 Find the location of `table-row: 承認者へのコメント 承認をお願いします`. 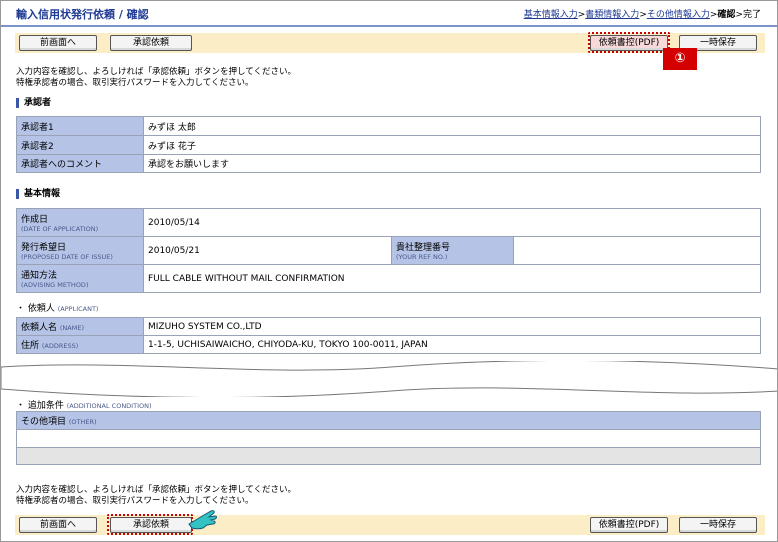

table-row: 承認者へのコメント 承認をお願いします is located at coordinates (388, 163).